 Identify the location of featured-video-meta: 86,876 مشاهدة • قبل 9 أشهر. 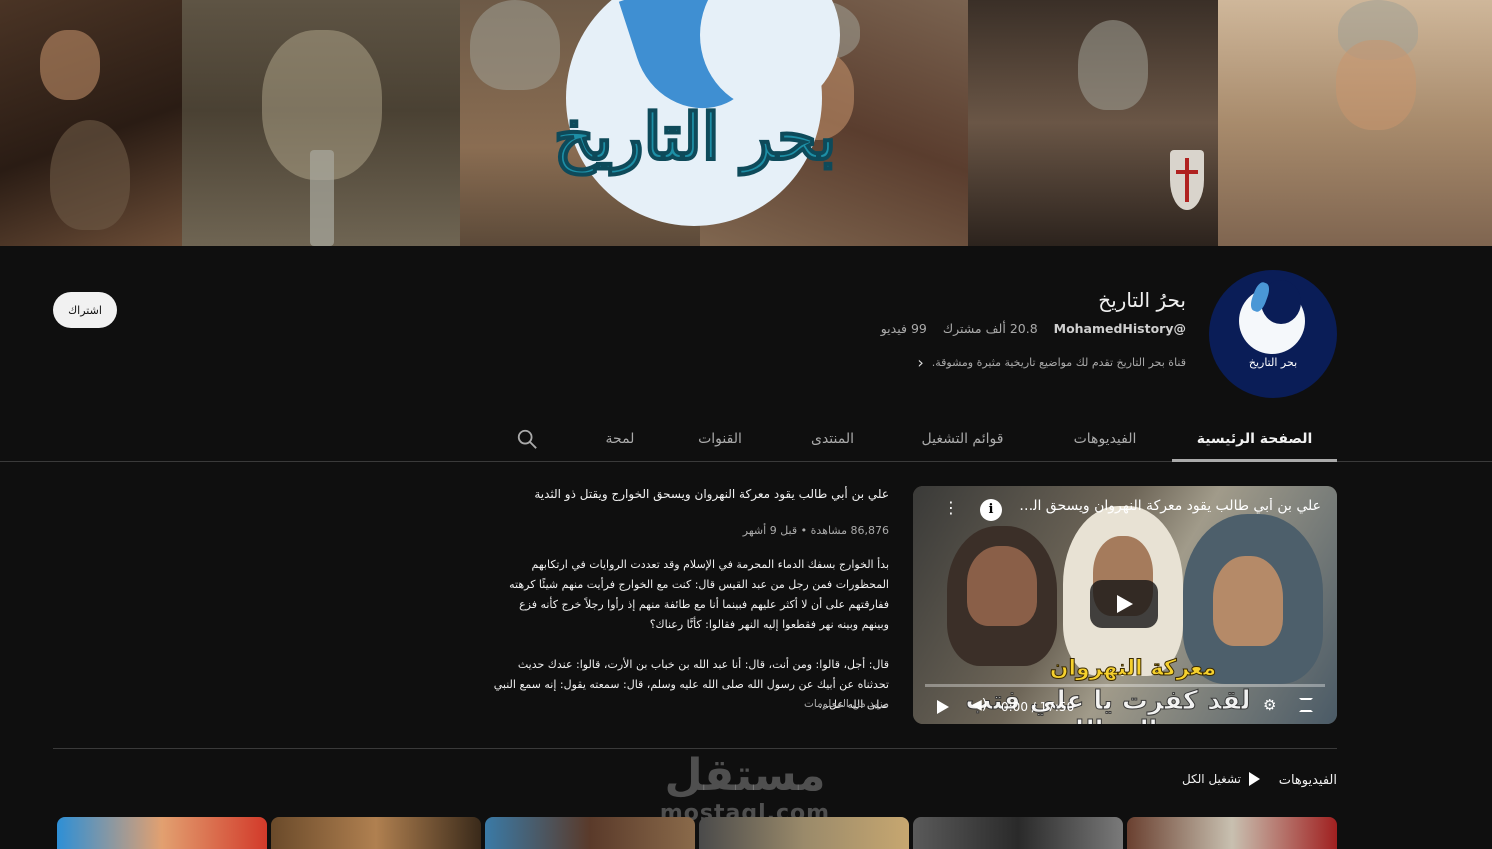
(815, 530).